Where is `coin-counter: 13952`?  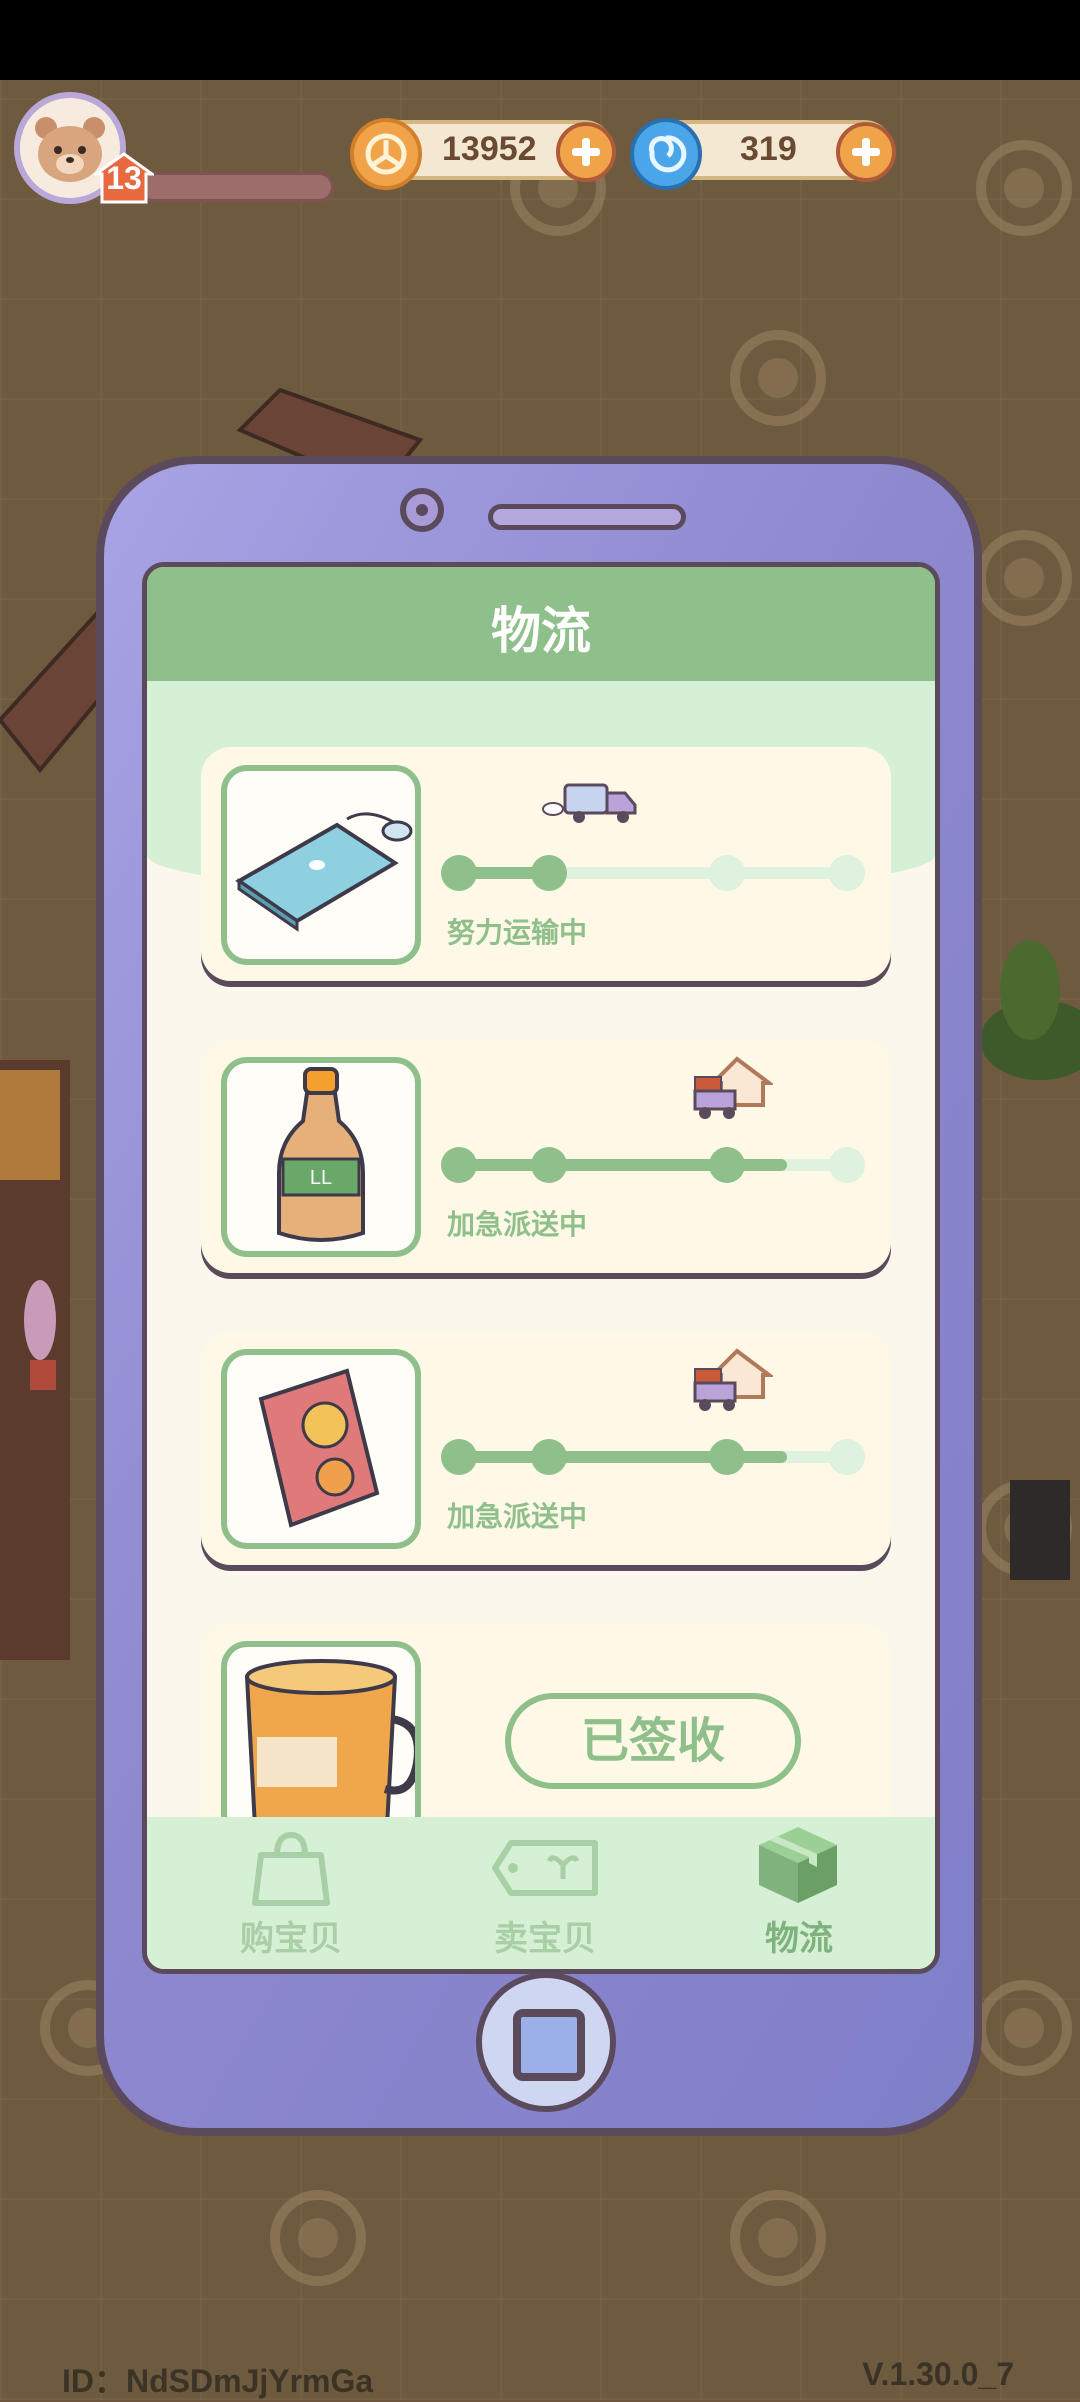 coin-counter: 13952 is located at coordinates (483, 154).